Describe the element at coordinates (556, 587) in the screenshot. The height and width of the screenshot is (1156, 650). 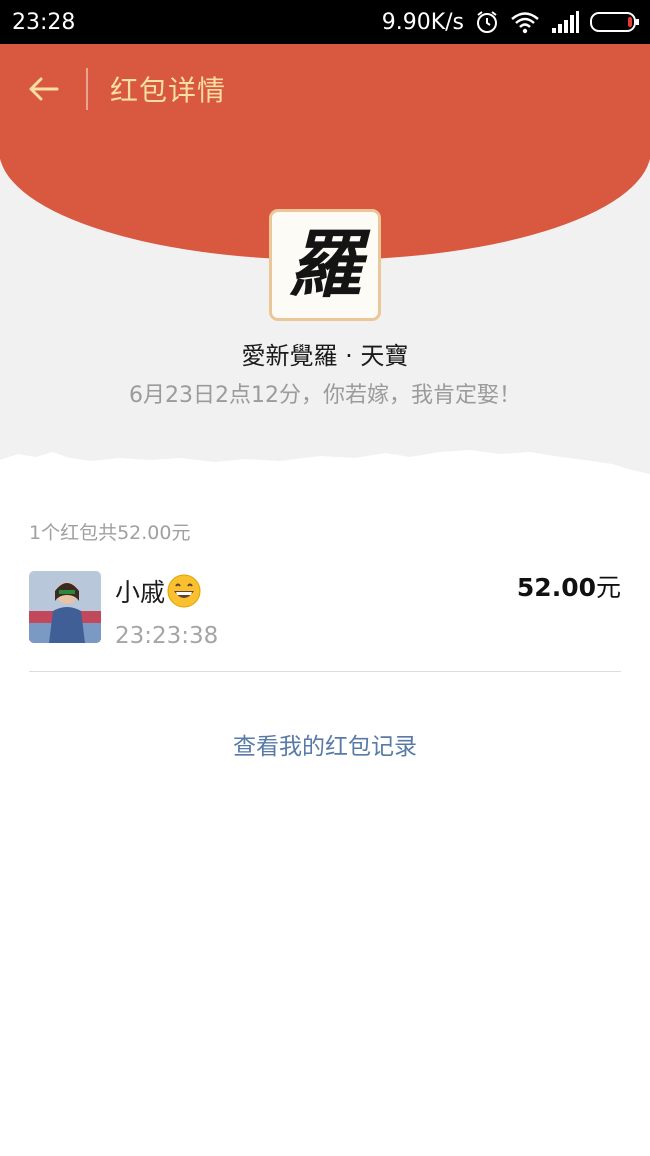
I see `amount-value: 52.00` at that location.